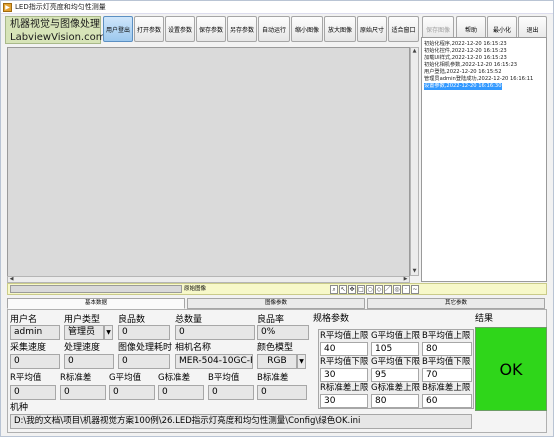  I want to click on log-item: 初始化控件,2022-12-20 16:15:23, so click(465, 51).